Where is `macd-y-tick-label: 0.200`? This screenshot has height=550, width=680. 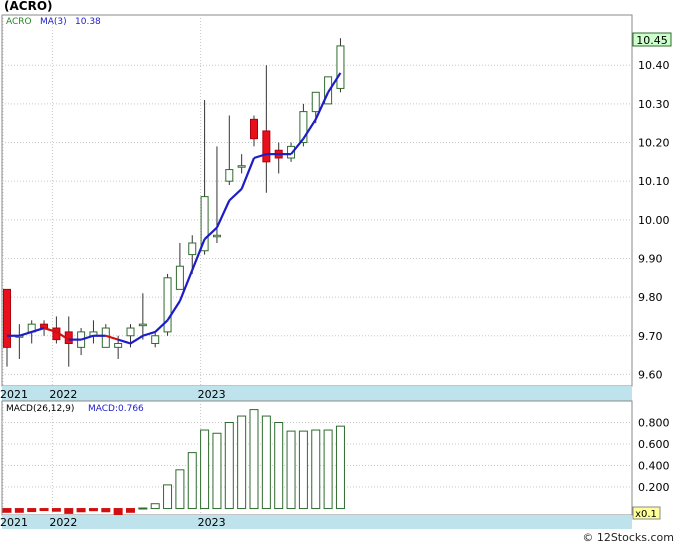
macd-y-tick-label: 0.200 is located at coordinates (654, 487).